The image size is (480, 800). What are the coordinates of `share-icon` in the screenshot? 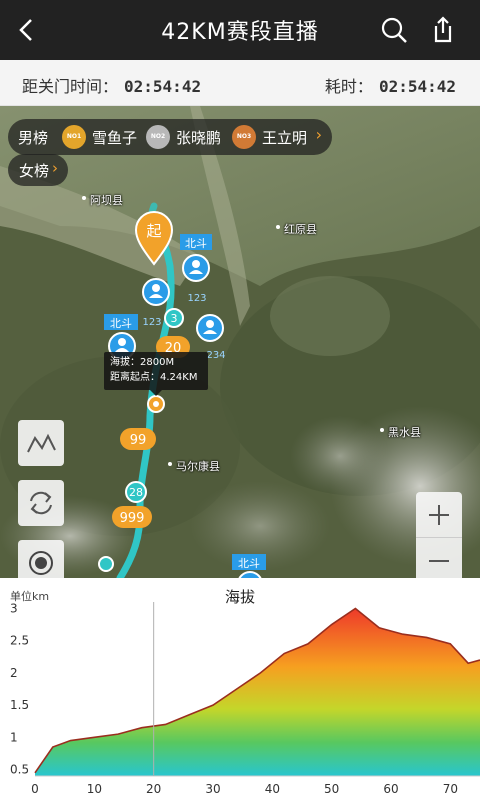 It's located at (443, 29).